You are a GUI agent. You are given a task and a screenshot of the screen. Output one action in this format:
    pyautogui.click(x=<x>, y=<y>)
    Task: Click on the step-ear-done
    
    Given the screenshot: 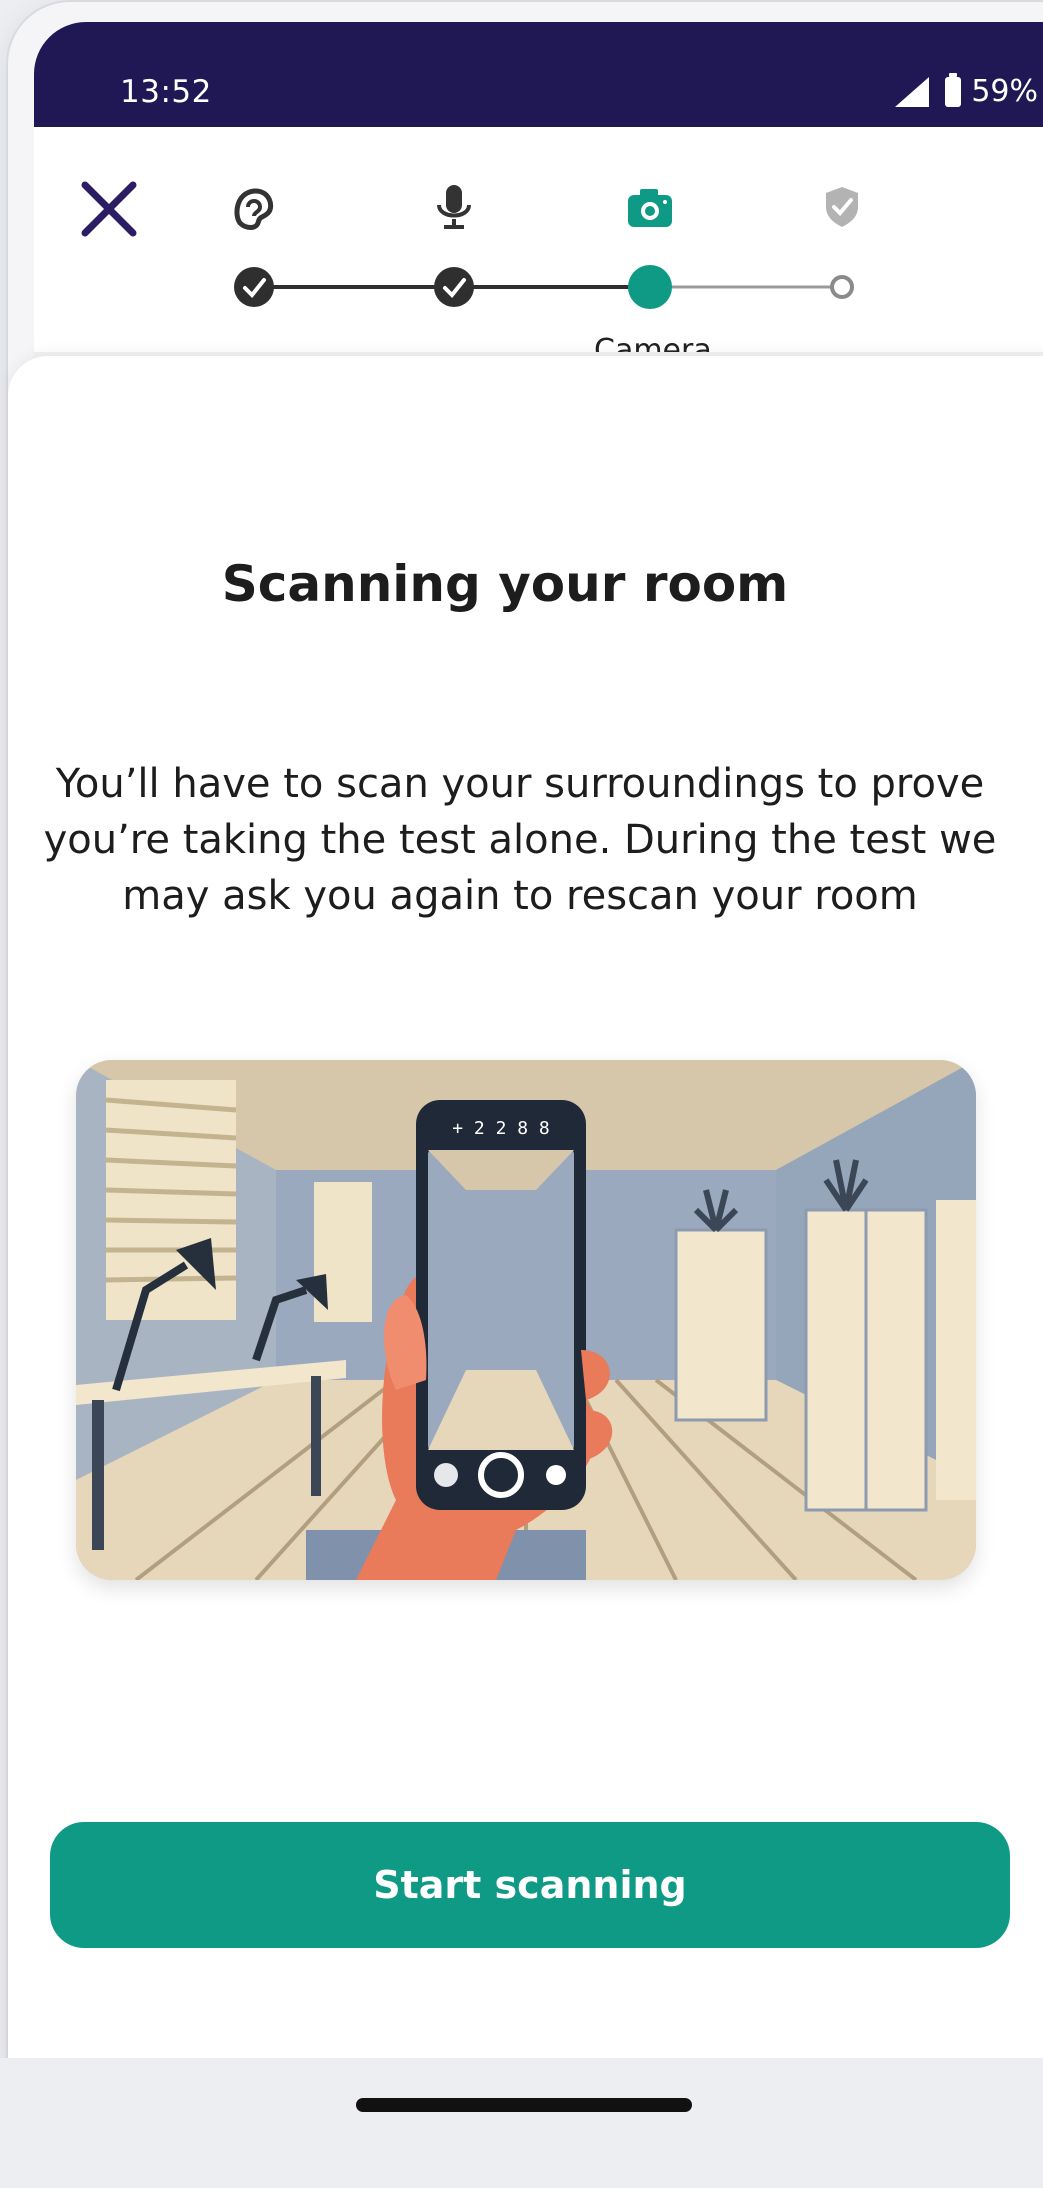 What is the action you would take?
    pyautogui.click(x=254, y=287)
    